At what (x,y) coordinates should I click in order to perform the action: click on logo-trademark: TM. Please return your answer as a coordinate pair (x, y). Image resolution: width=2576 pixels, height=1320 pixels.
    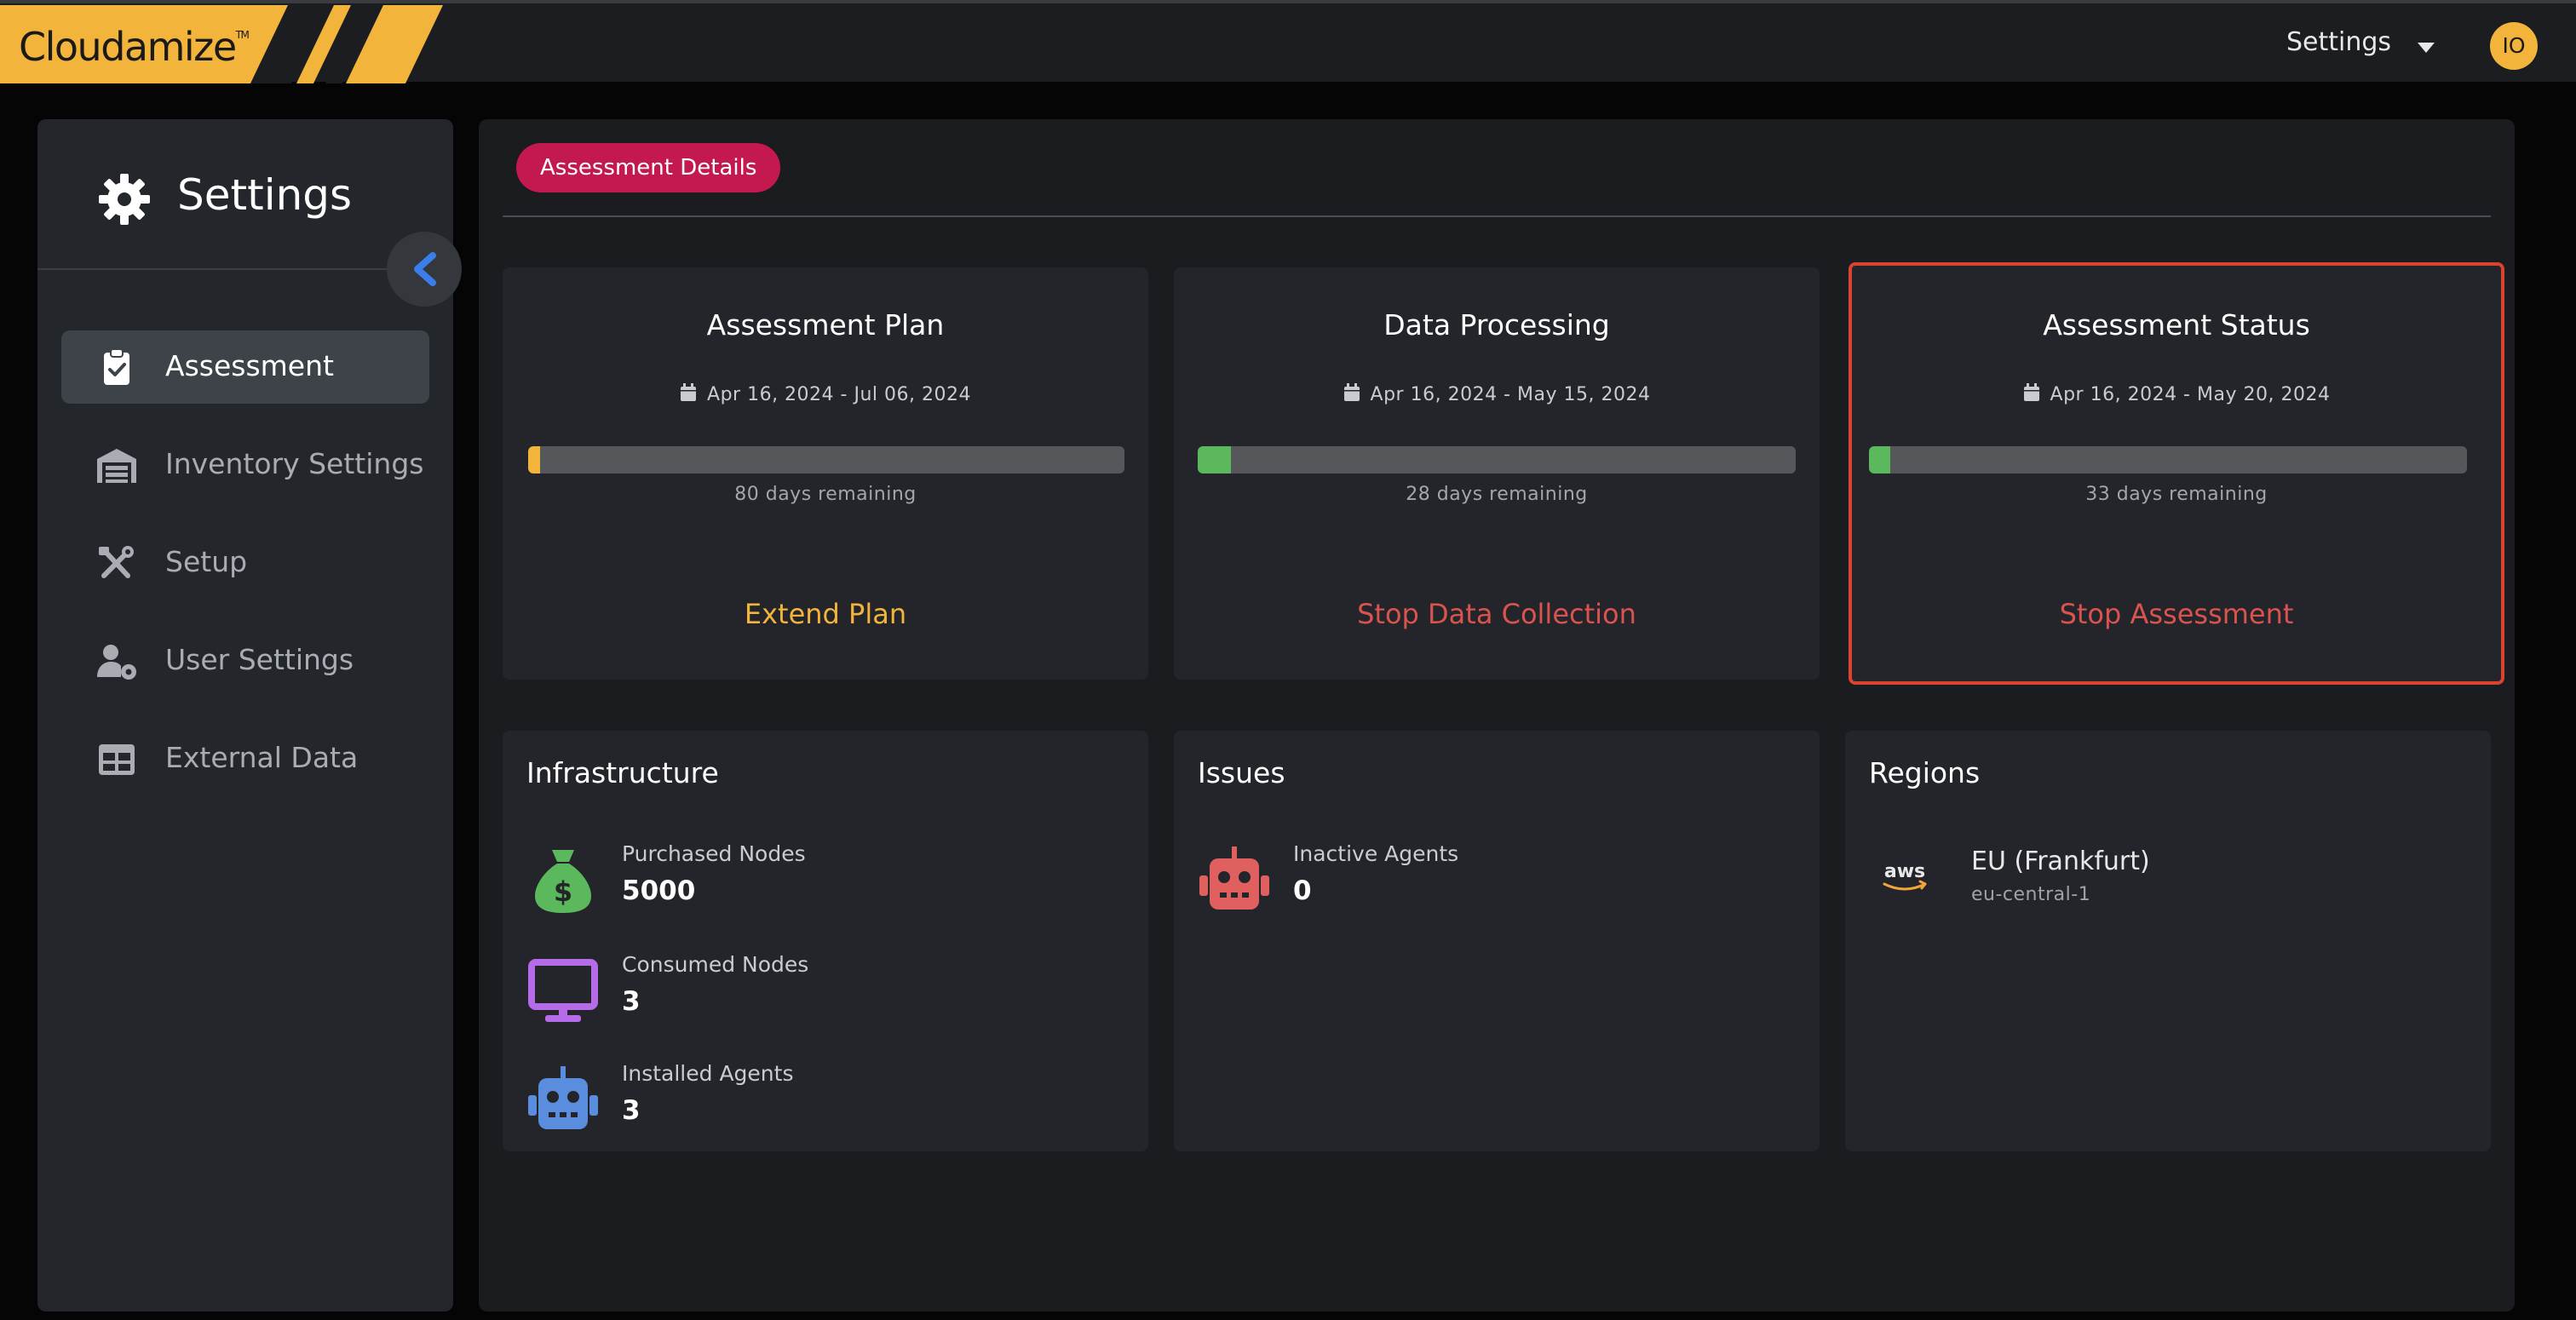
    Looking at the image, I should click on (243, 35).